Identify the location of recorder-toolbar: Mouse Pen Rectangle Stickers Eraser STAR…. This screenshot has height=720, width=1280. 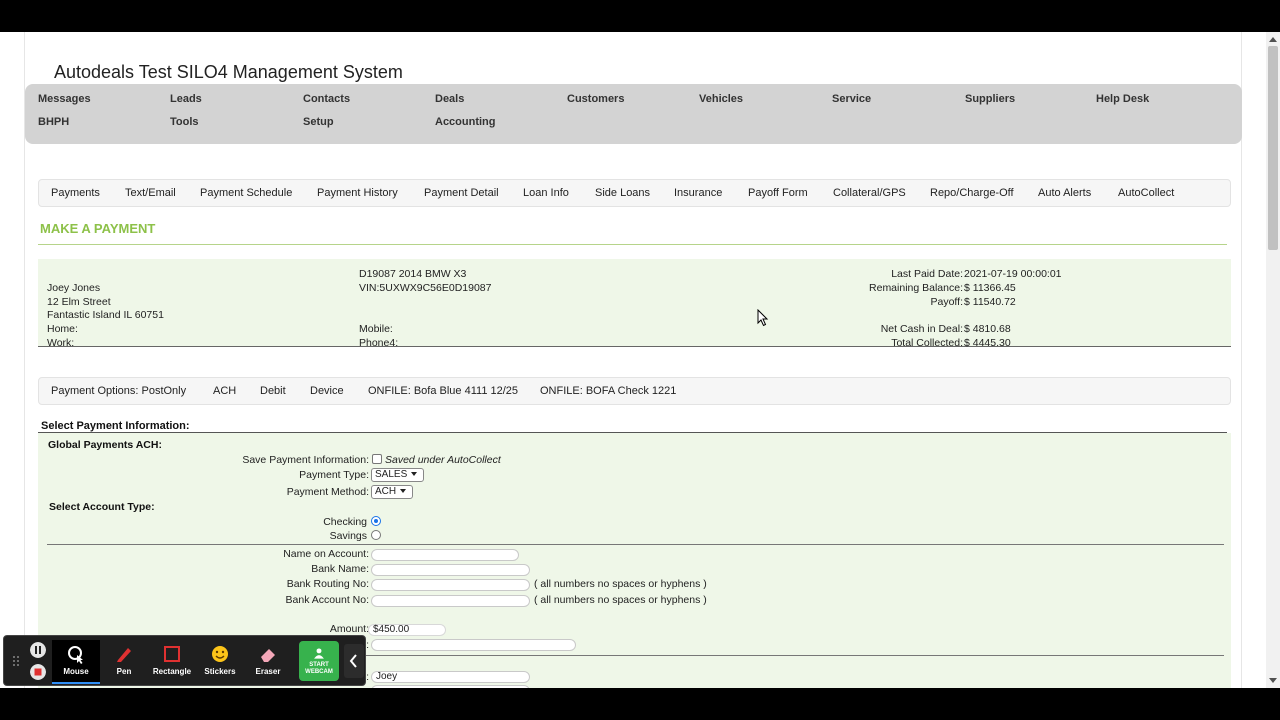
(184, 660).